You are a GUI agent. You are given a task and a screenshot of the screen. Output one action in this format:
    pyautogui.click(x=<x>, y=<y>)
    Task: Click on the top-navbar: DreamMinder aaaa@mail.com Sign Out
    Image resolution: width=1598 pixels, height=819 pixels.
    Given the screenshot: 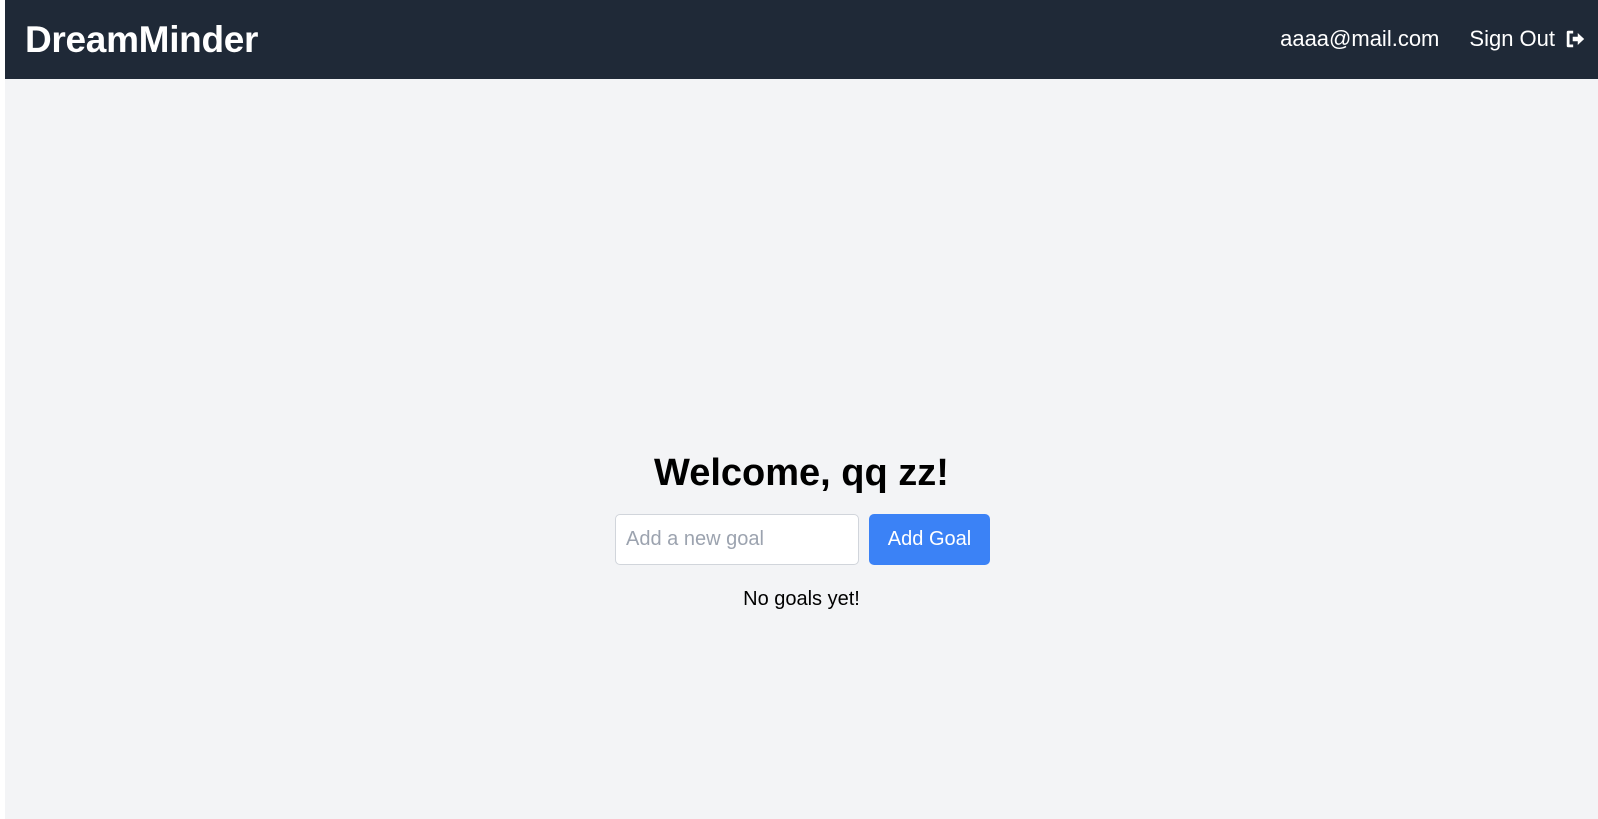 What is the action you would take?
    pyautogui.click(x=801, y=39)
    